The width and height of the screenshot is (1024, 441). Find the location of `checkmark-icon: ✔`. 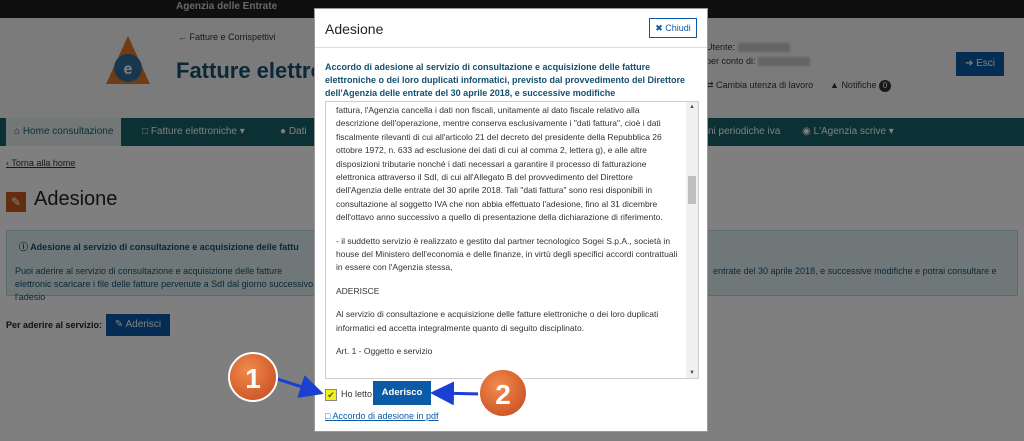

checkmark-icon: ✔ is located at coordinates (331, 395).